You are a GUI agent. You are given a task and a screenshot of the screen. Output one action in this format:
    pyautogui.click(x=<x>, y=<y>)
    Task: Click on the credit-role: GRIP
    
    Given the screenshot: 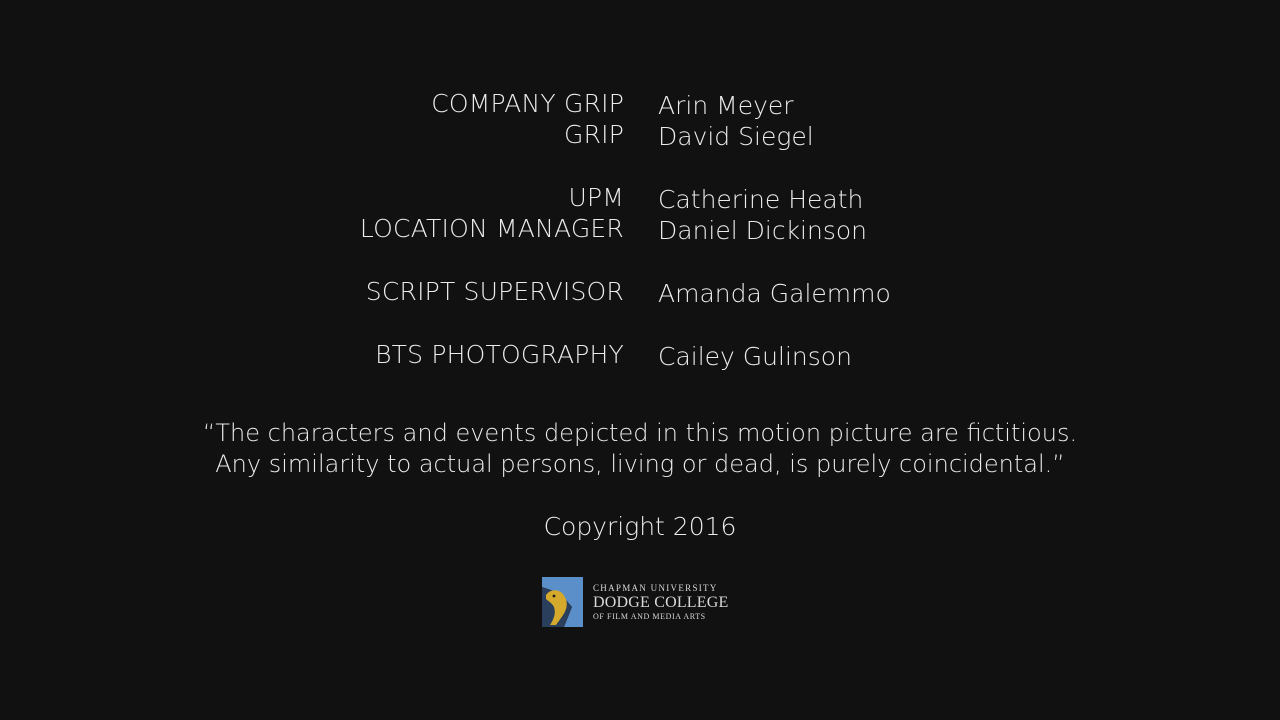 What is the action you would take?
    pyautogui.click(x=594, y=134)
    